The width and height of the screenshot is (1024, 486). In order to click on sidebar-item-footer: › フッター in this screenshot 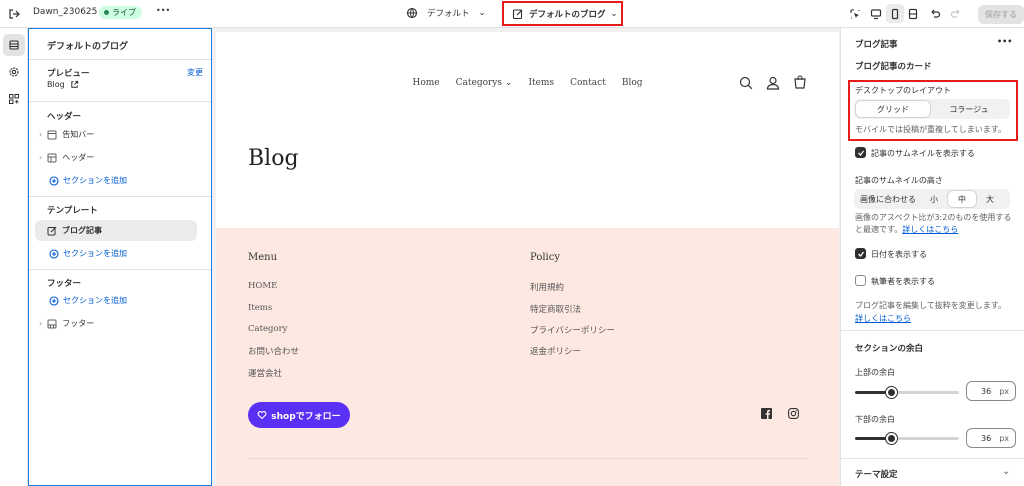, I will do `click(66, 323)`.